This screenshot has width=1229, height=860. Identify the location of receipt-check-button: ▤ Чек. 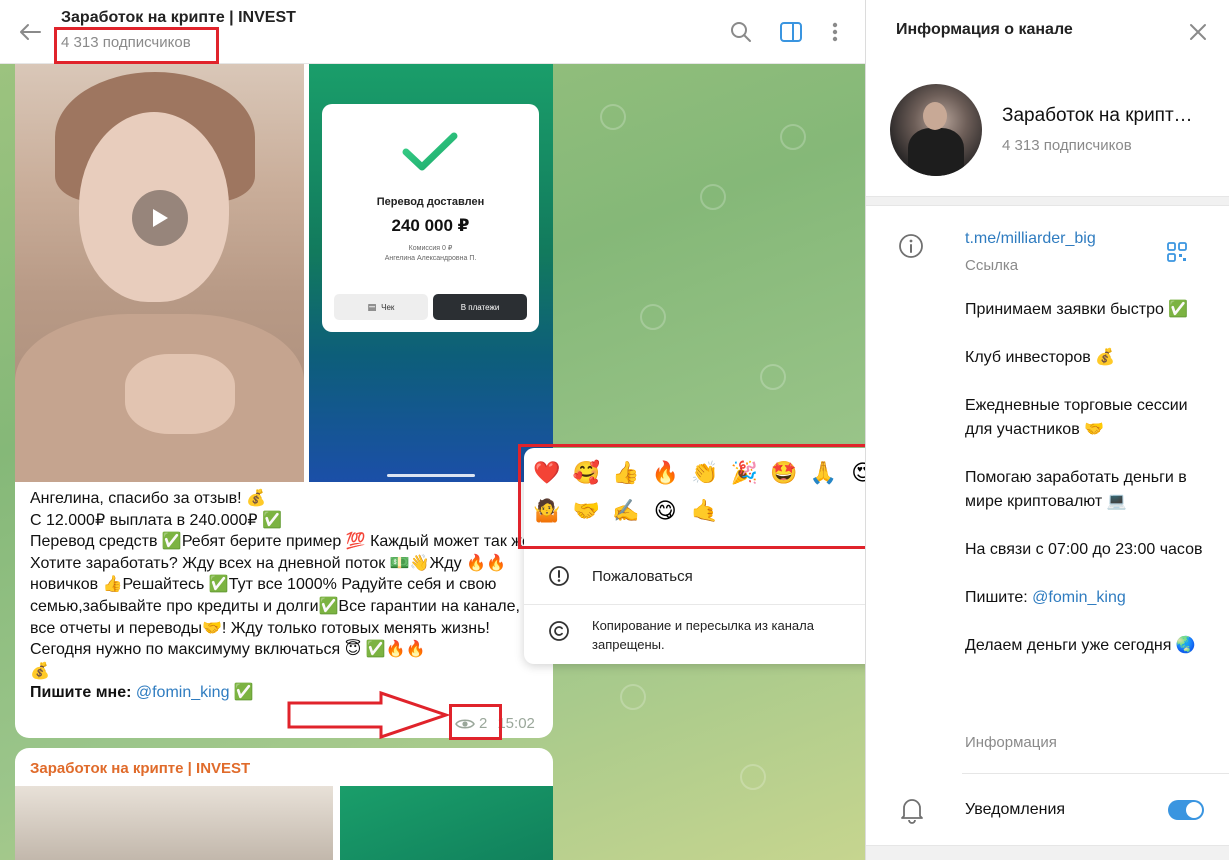
(381, 307).